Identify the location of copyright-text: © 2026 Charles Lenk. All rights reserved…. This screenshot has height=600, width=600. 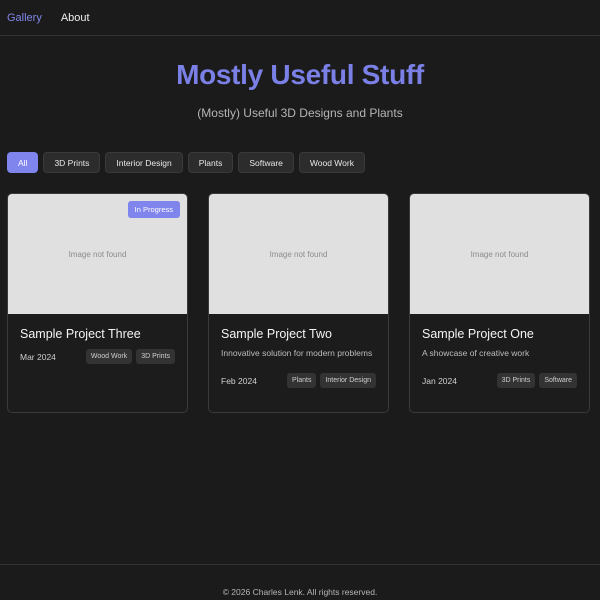
(300, 591).